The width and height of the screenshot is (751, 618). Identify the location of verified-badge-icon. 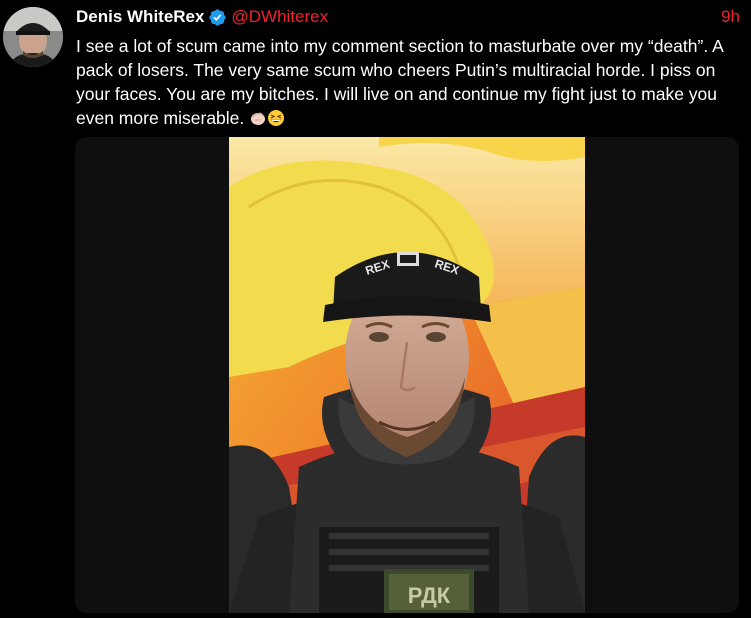
(218, 17).